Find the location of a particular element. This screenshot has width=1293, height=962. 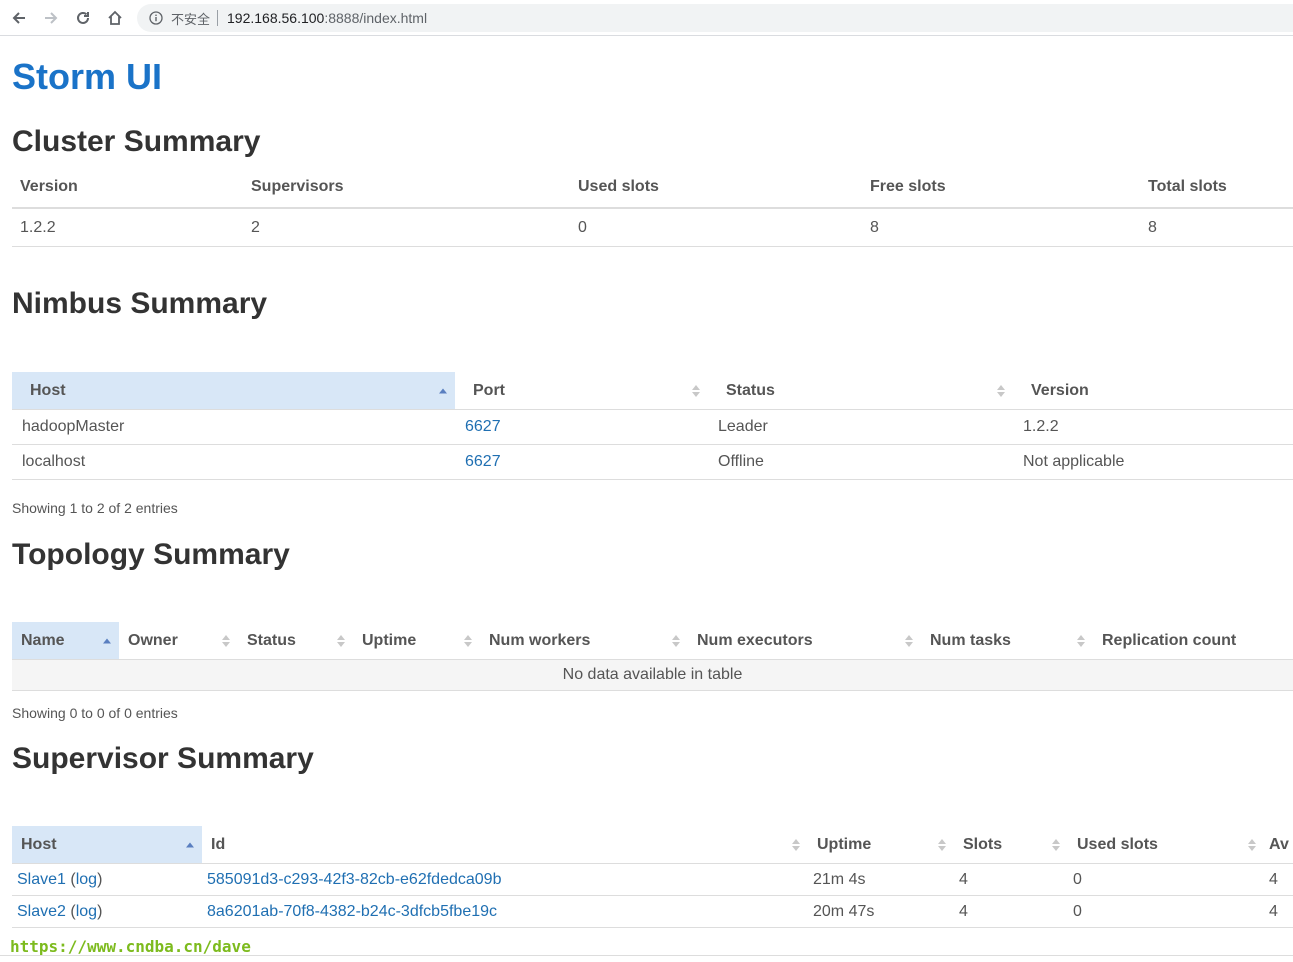

sort-avail-slots-header: Av is located at coordinates (1278, 845).